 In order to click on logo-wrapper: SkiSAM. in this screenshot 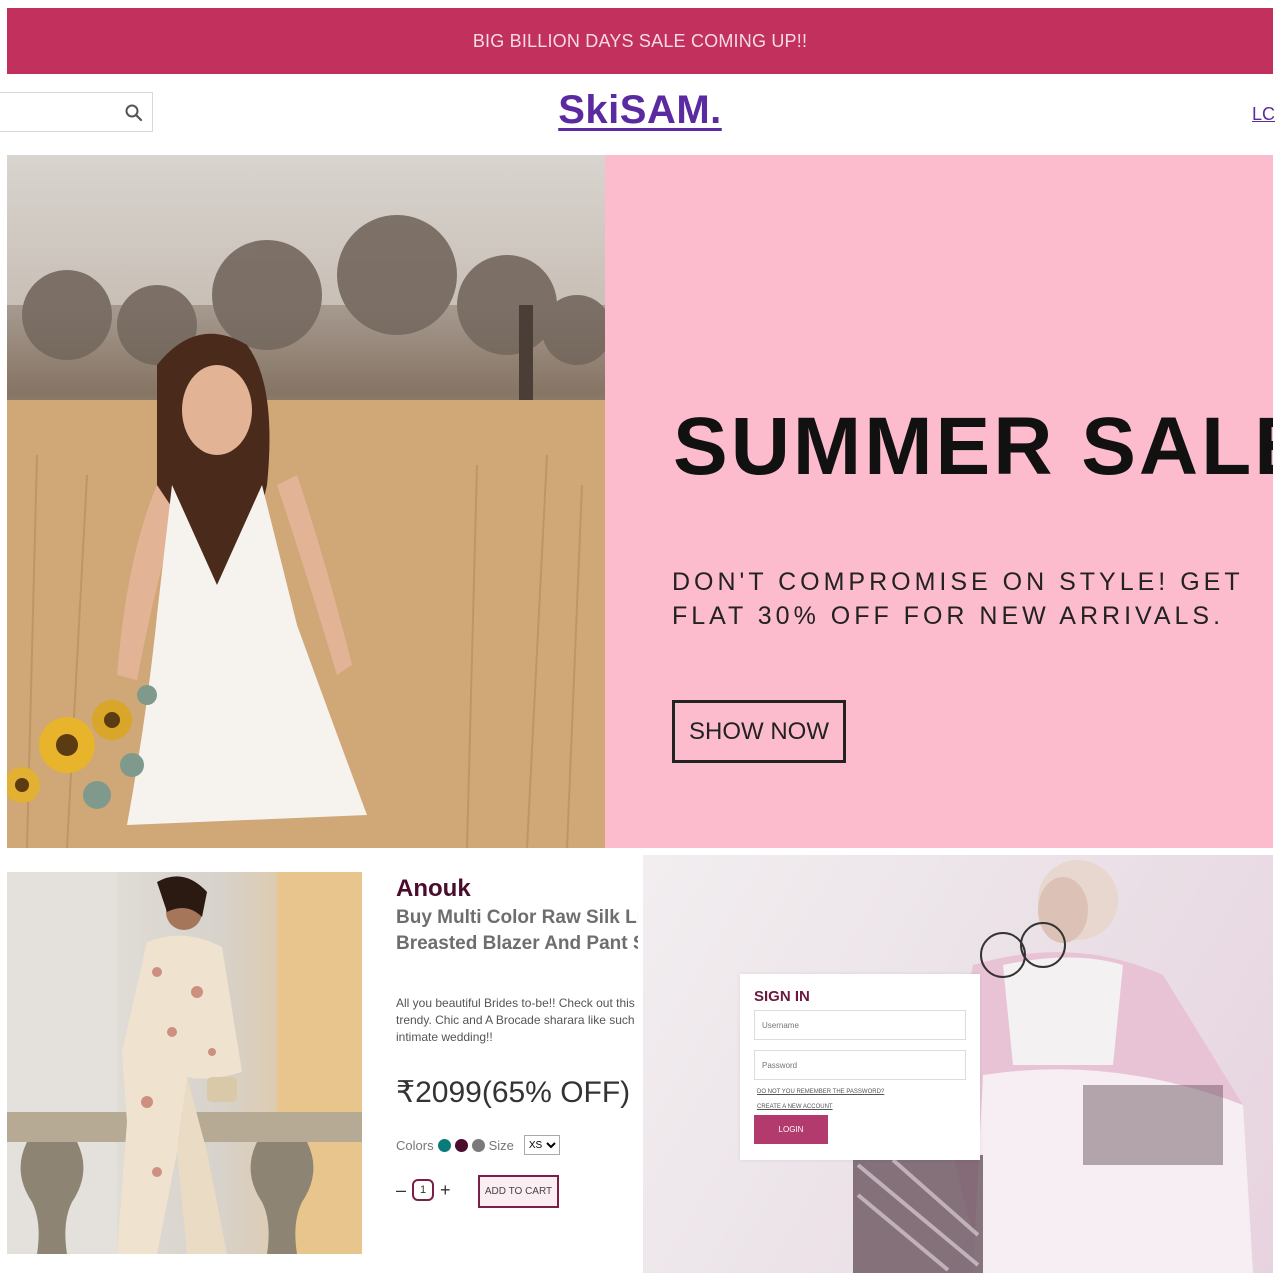, I will do `click(640, 110)`.